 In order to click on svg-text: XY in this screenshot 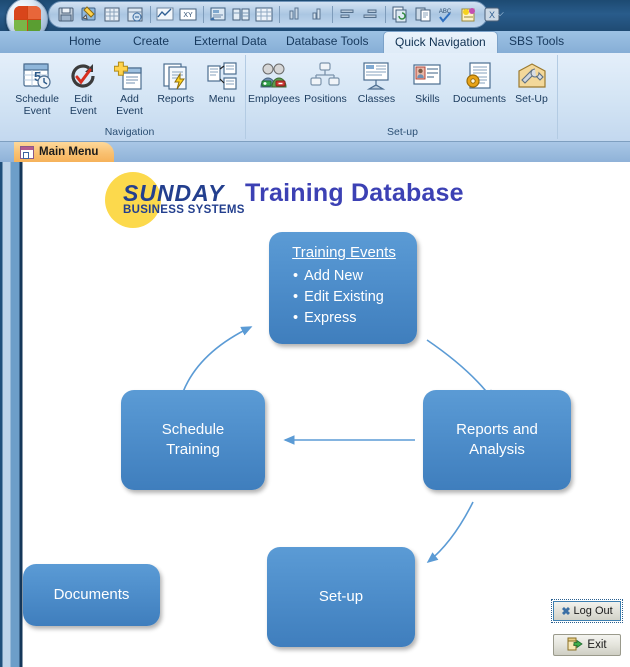, I will do `click(188, 15)`.